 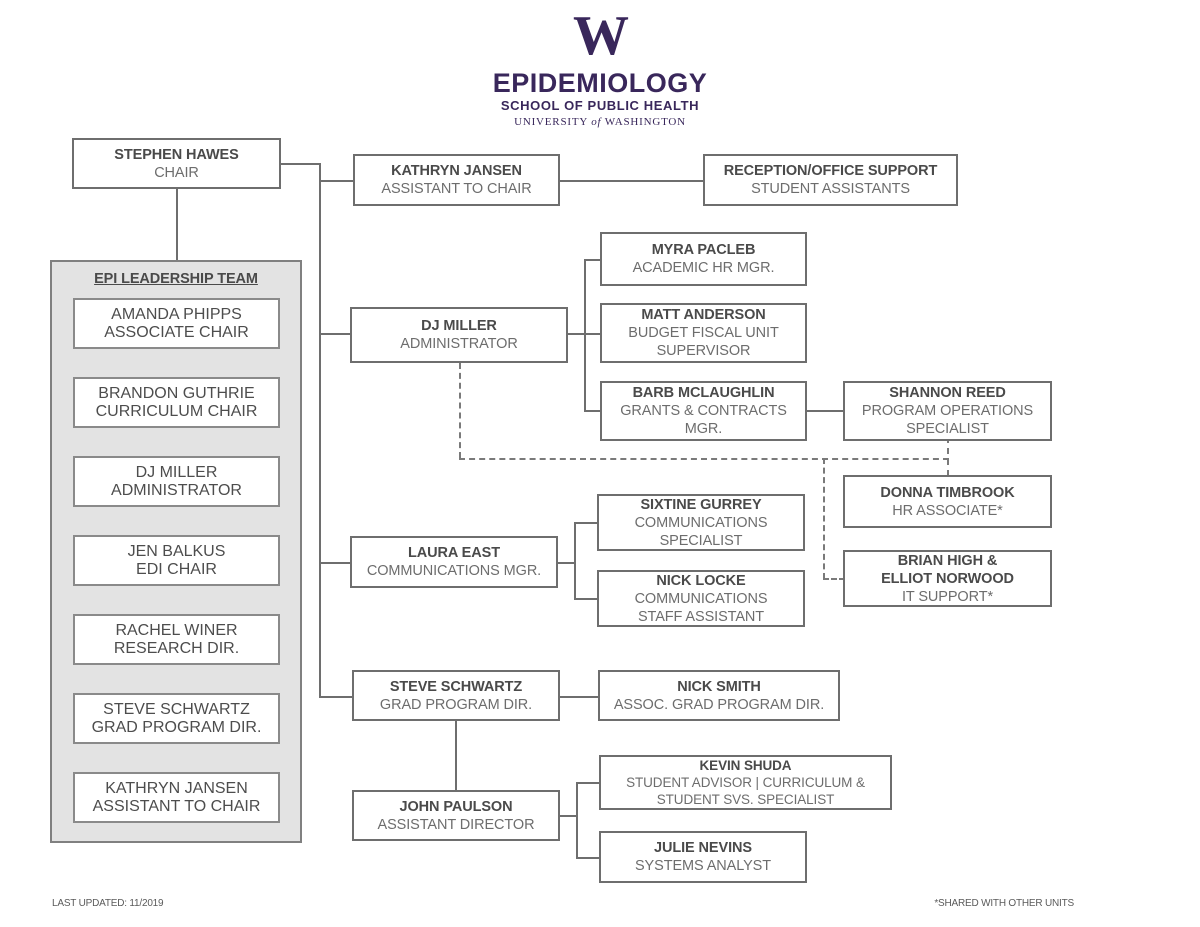 What do you see at coordinates (645, 122) in the screenshot?
I see `logo-university-suffix: WASHINGTON` at bounding box center [645, 122].